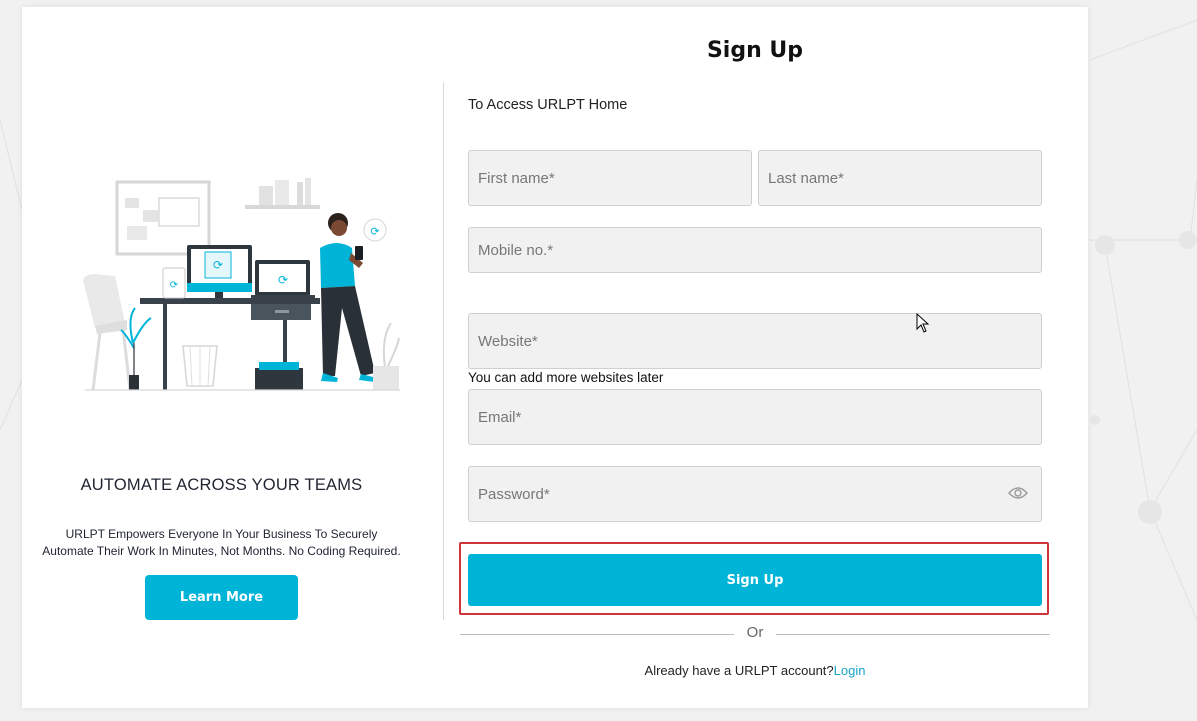 This screenshot has width=1197, height=721. I want to click on password-input, so click(755, 494).